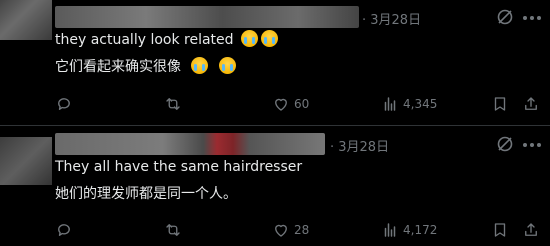  What do you see at coordinates (302, 230) in the screenshot?
I see `like-count: 28` at bounding box center [302, 230].